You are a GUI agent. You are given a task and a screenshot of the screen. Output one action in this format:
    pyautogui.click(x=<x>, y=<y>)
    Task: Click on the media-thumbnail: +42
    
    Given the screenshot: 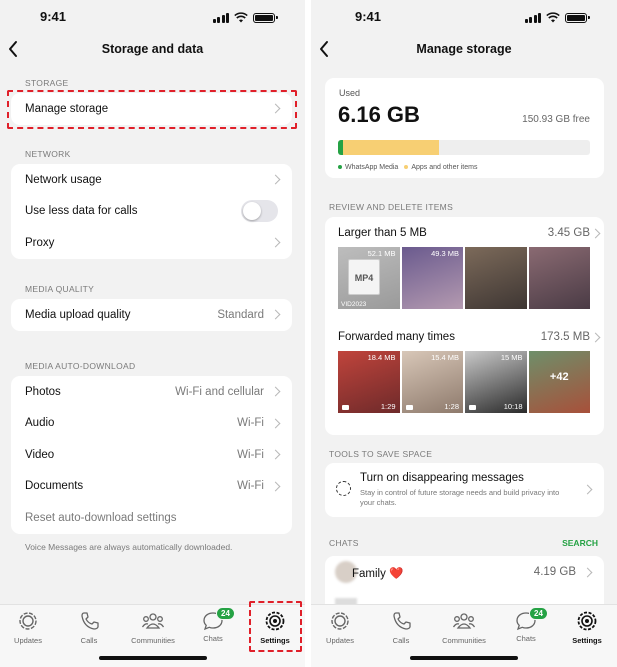 What is the action you would take?
    pyautogui.click(x=559, y=382)
    